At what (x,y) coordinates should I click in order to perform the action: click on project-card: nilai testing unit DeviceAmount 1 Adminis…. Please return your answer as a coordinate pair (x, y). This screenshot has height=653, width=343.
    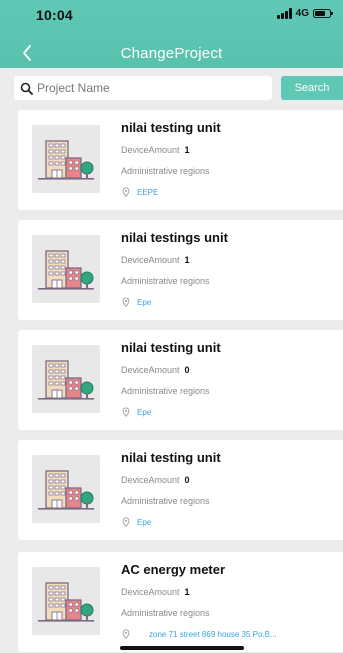
    Looking at the image, I should click on (180, 160).